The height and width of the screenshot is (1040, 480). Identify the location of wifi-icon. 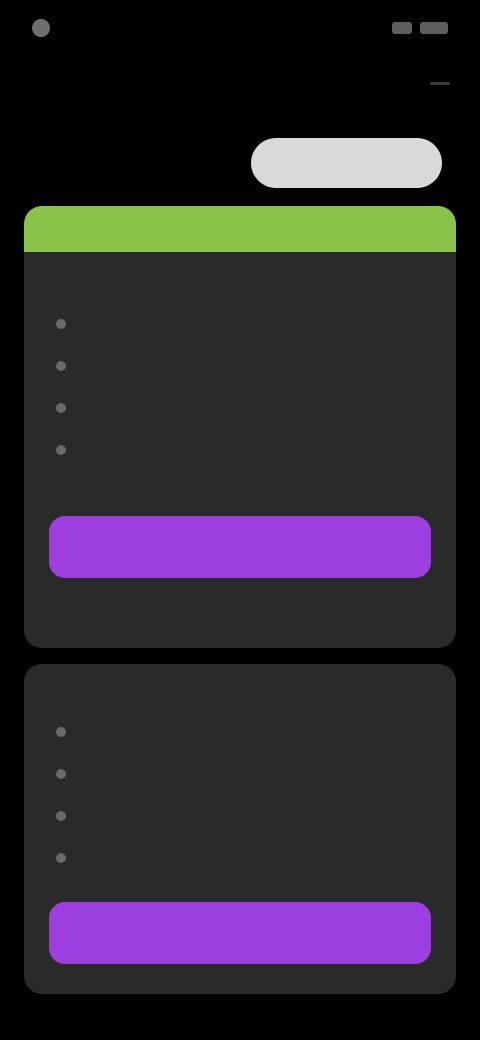
(402, 28).